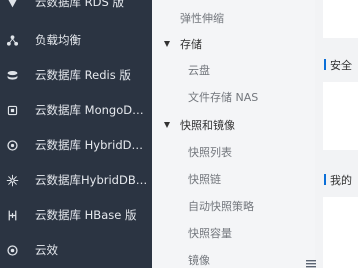 The height and width of the screenshot is (268, 358). Describe the element at coordinates (12, 110) in the screenshot. I see `mongodb-icon` at that location.